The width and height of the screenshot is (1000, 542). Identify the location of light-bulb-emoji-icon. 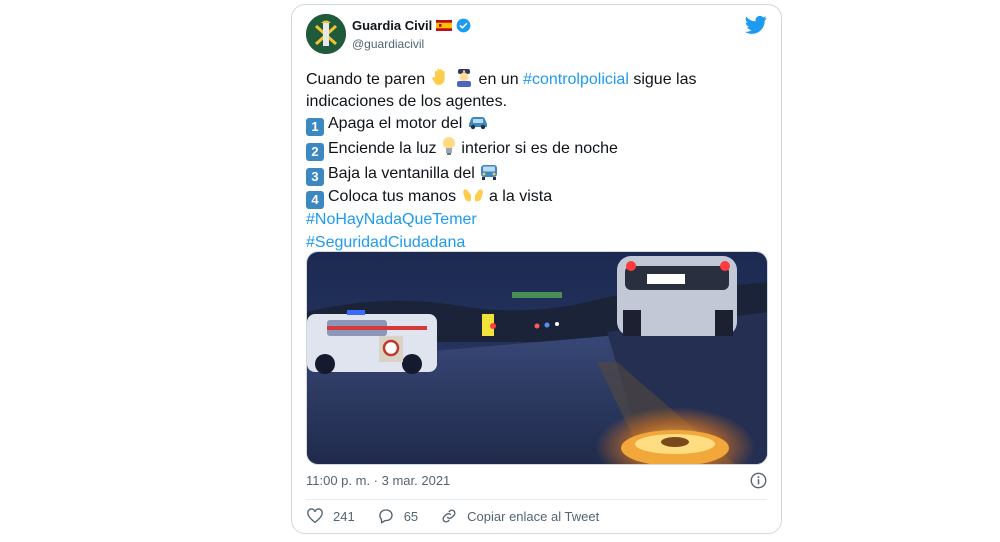
(448, 146).